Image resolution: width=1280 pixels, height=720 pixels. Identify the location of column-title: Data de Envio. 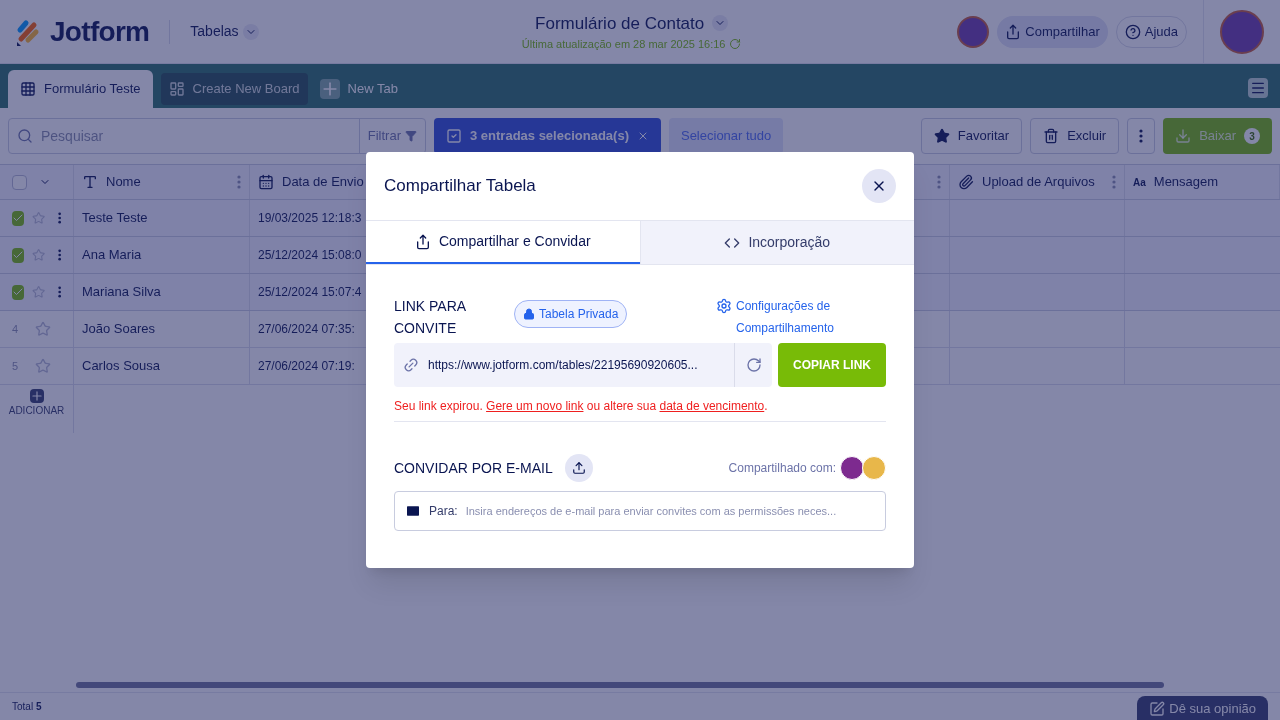
(323, 182).